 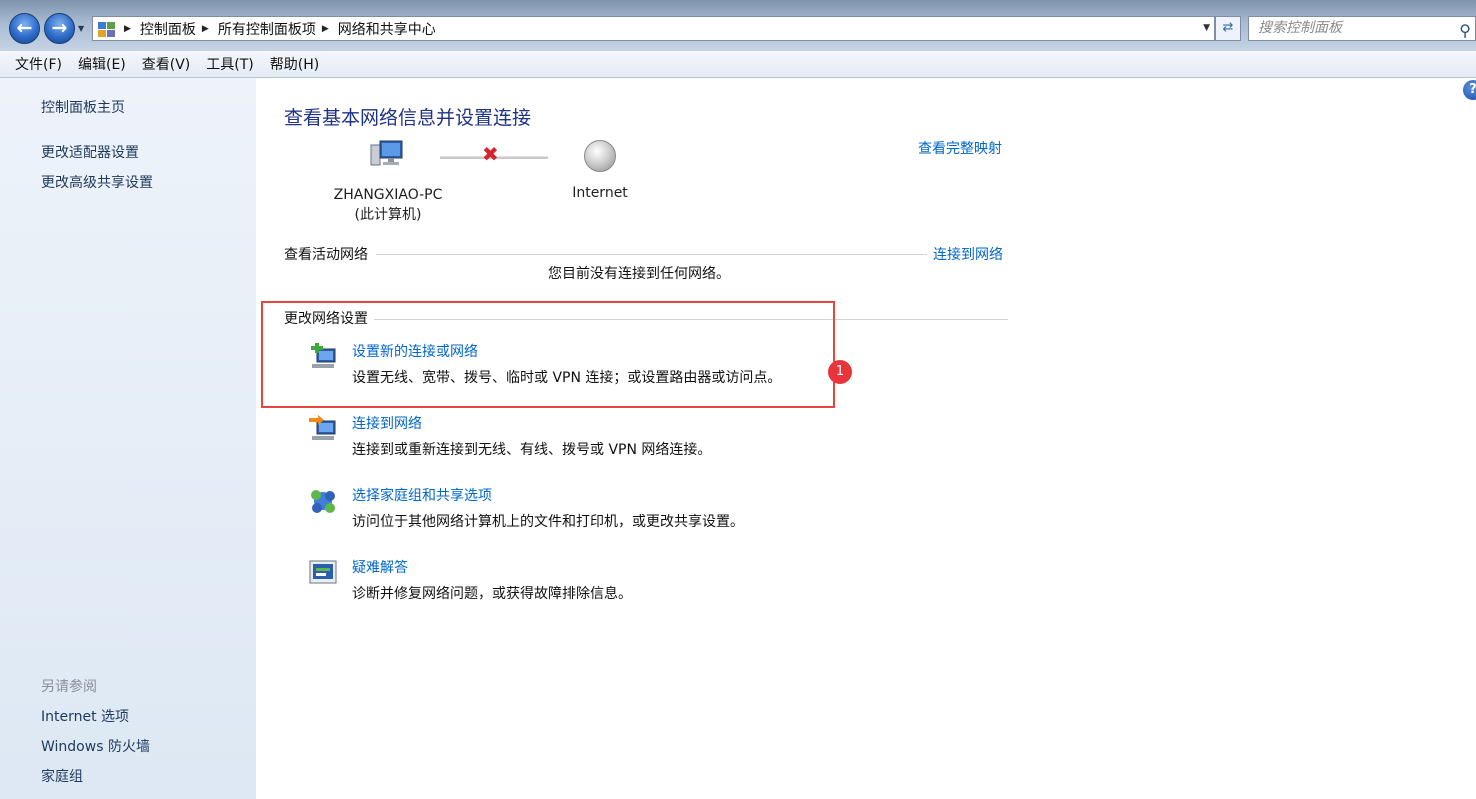 What do you see at coordinates (639, 274) in the screenshot?
I see `no-connection-text: 您目前没有连接到任何网络。` at bounding box center [639, 274].